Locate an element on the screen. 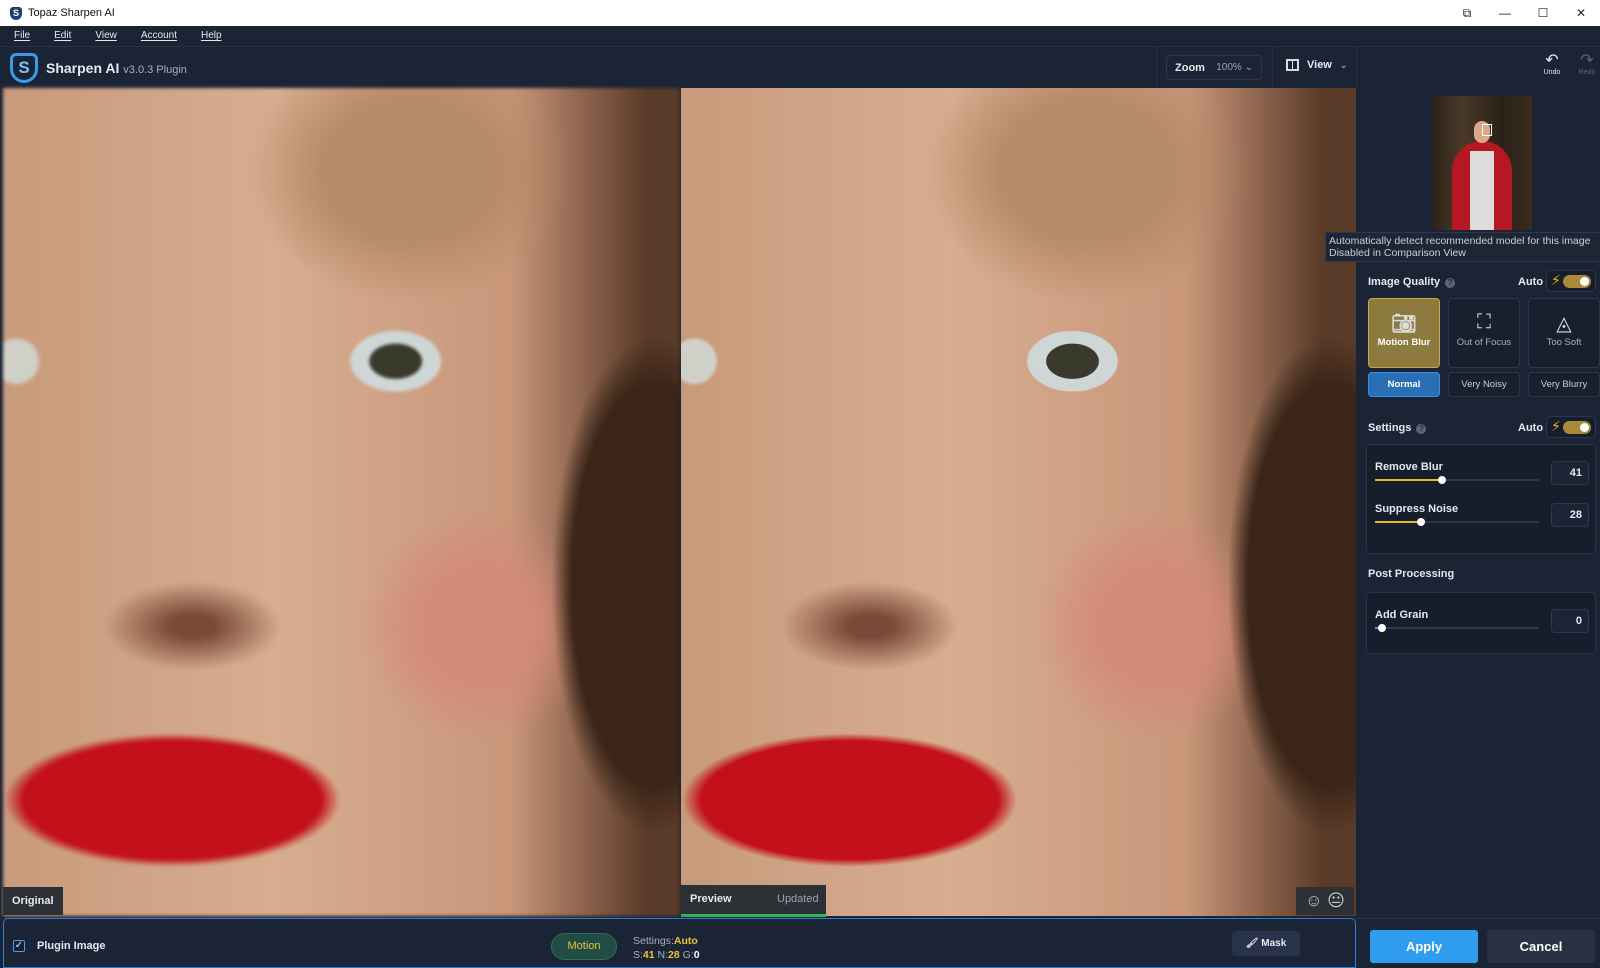 The image size is (1600, 968). snap-icon: ⧉ is located at coordinates (1467, 13).